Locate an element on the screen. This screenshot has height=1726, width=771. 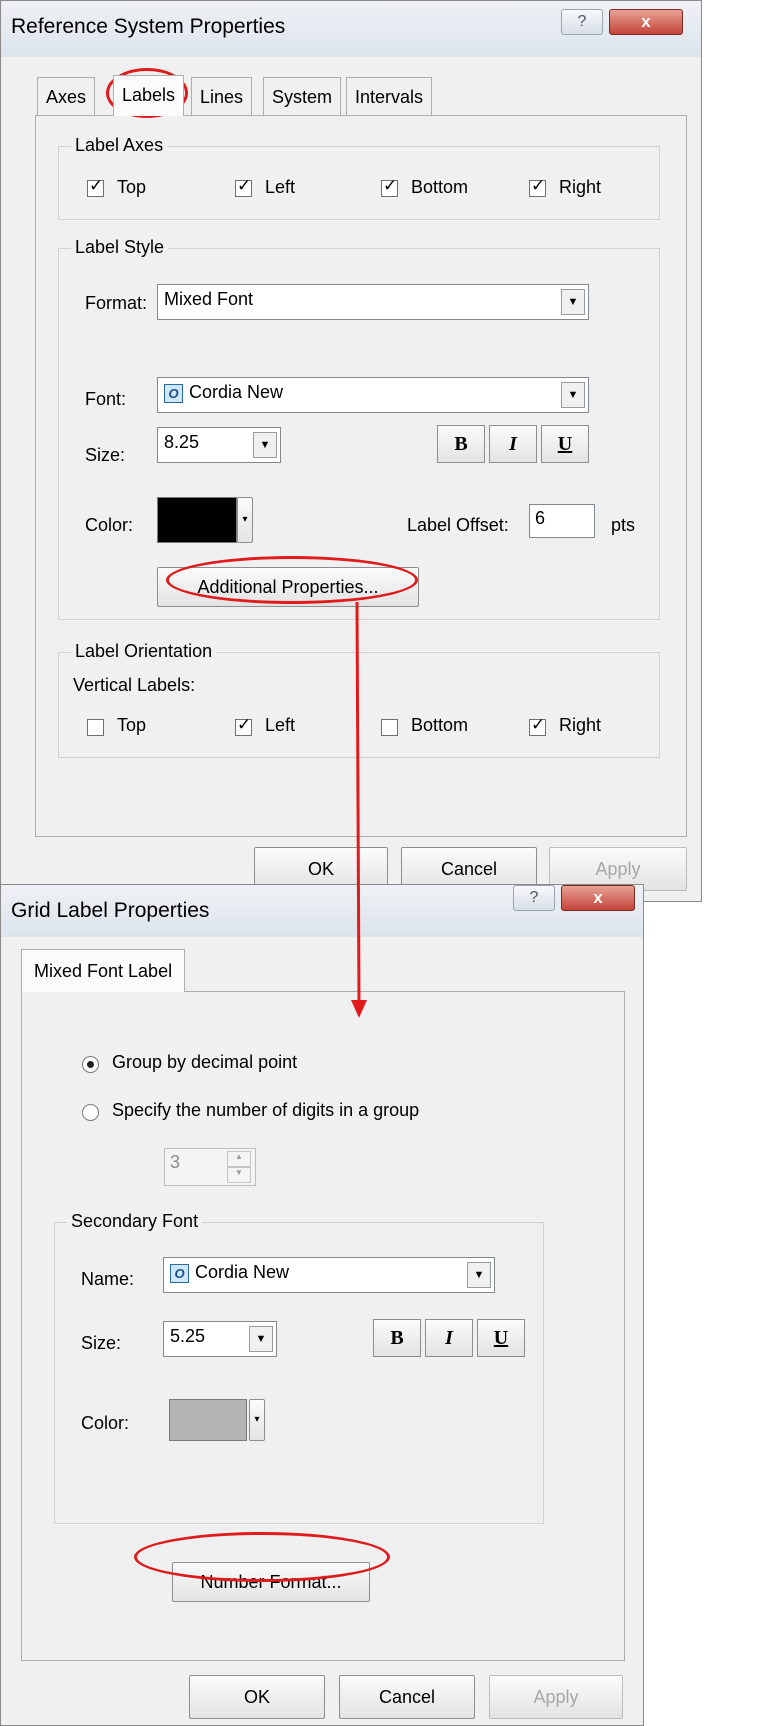
tab-mixed-font-label: Mixed Font Label is located at coordinates (103, 970).